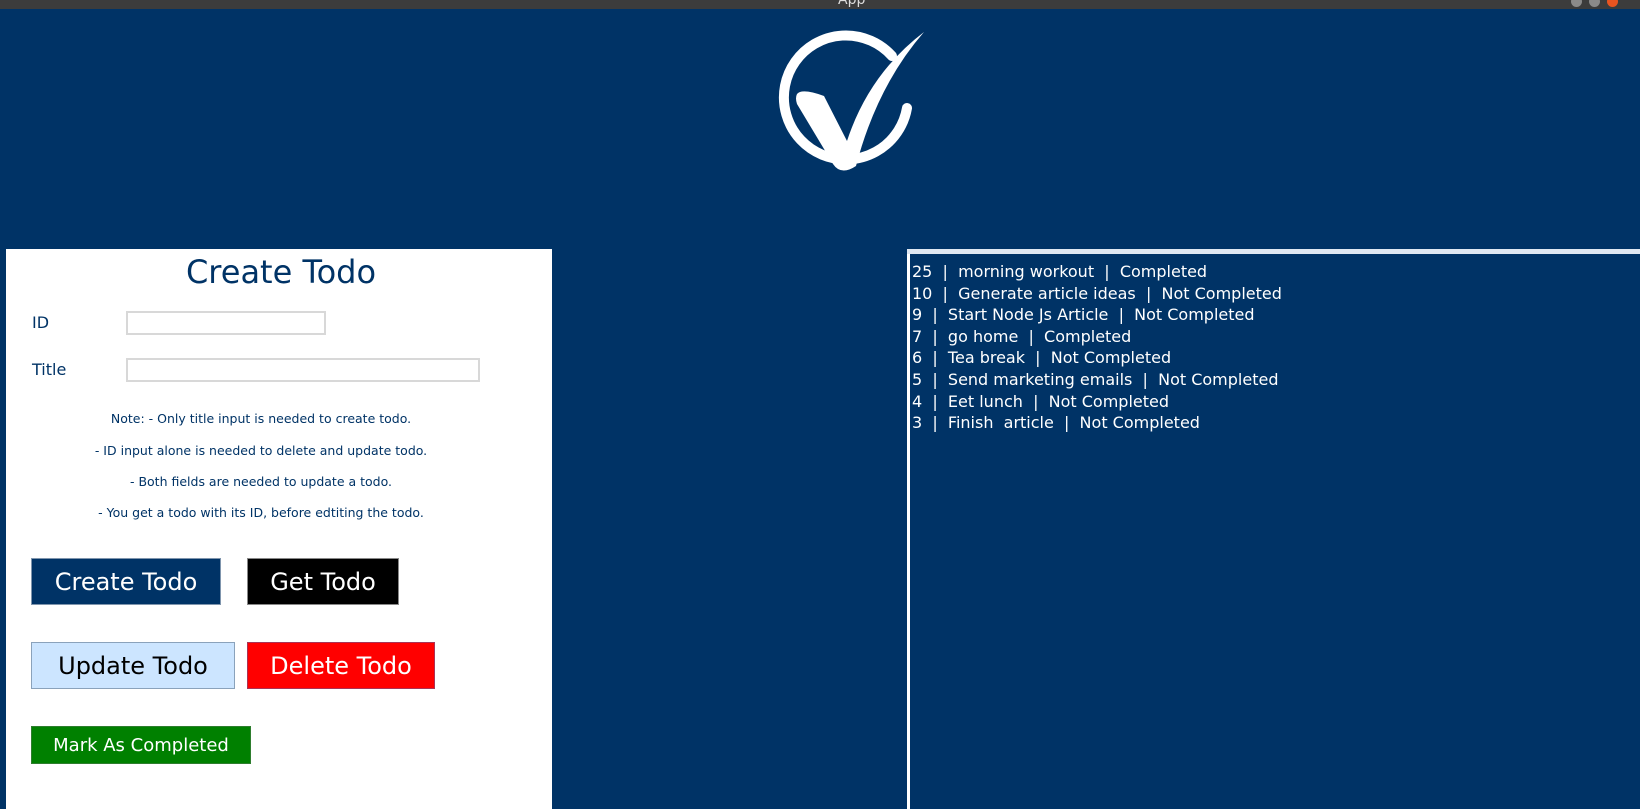 This screenshot has width=1640, height=809. What do you see at coordinates (1097, 402) in the screenshot?
I see `todo-list-item: 4 | Eet lunch | Not Completed` at bounding box center [1097, 402].